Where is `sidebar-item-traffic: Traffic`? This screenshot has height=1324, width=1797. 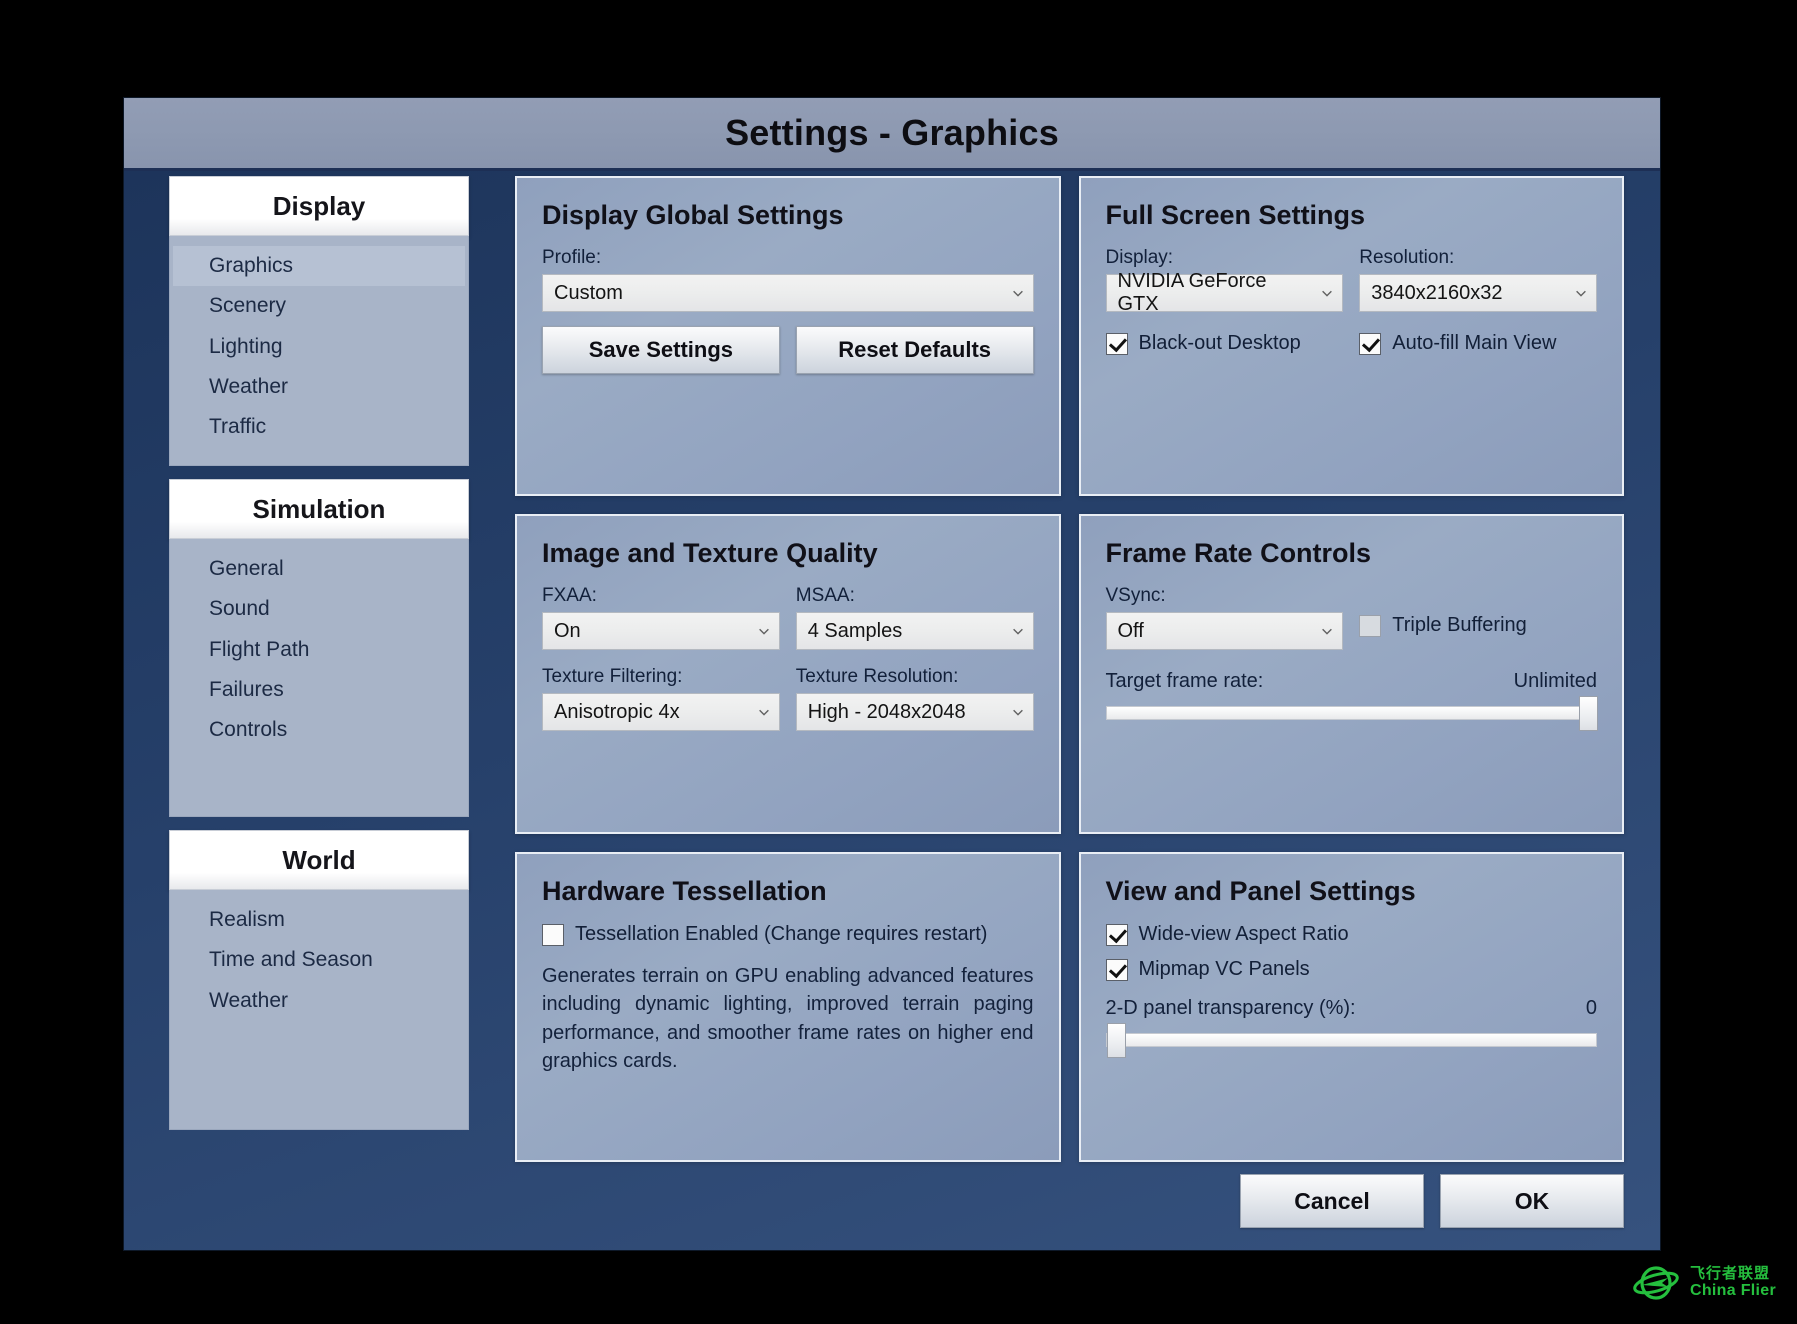 sidebar-item-traffic: Traffic is located at coordinates (319, 427).